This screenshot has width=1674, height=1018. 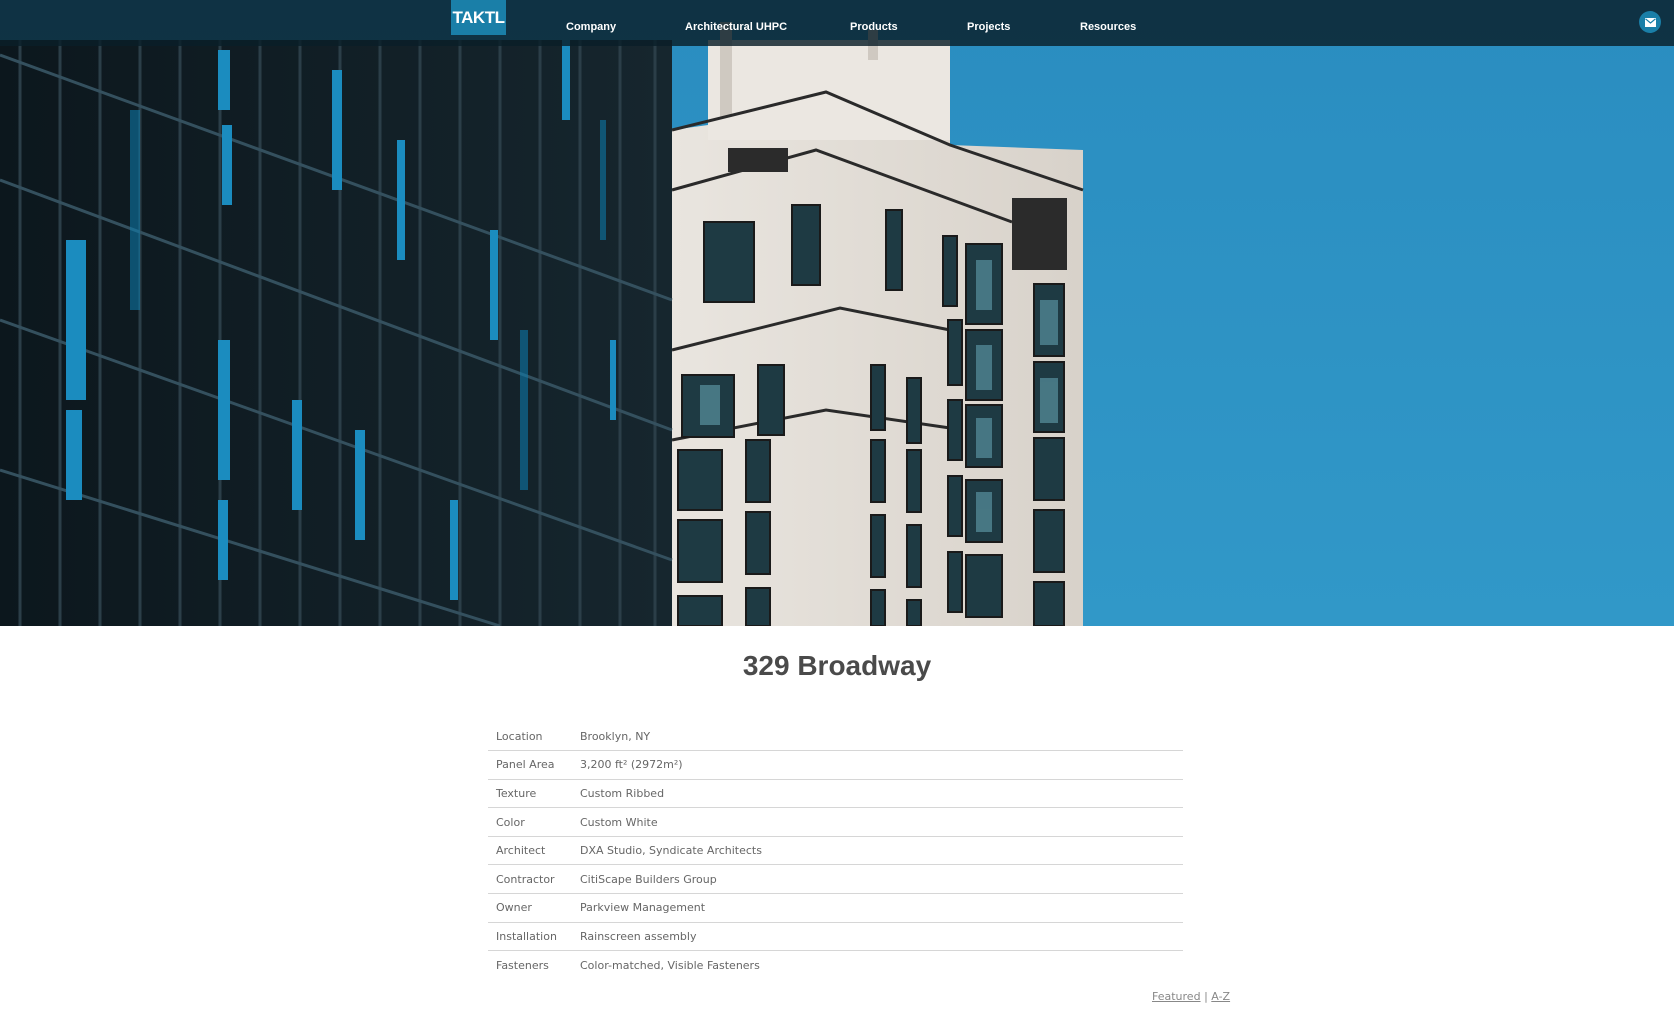 I want to click on spec-value: Parkview Management, so click(x=881, y=908).